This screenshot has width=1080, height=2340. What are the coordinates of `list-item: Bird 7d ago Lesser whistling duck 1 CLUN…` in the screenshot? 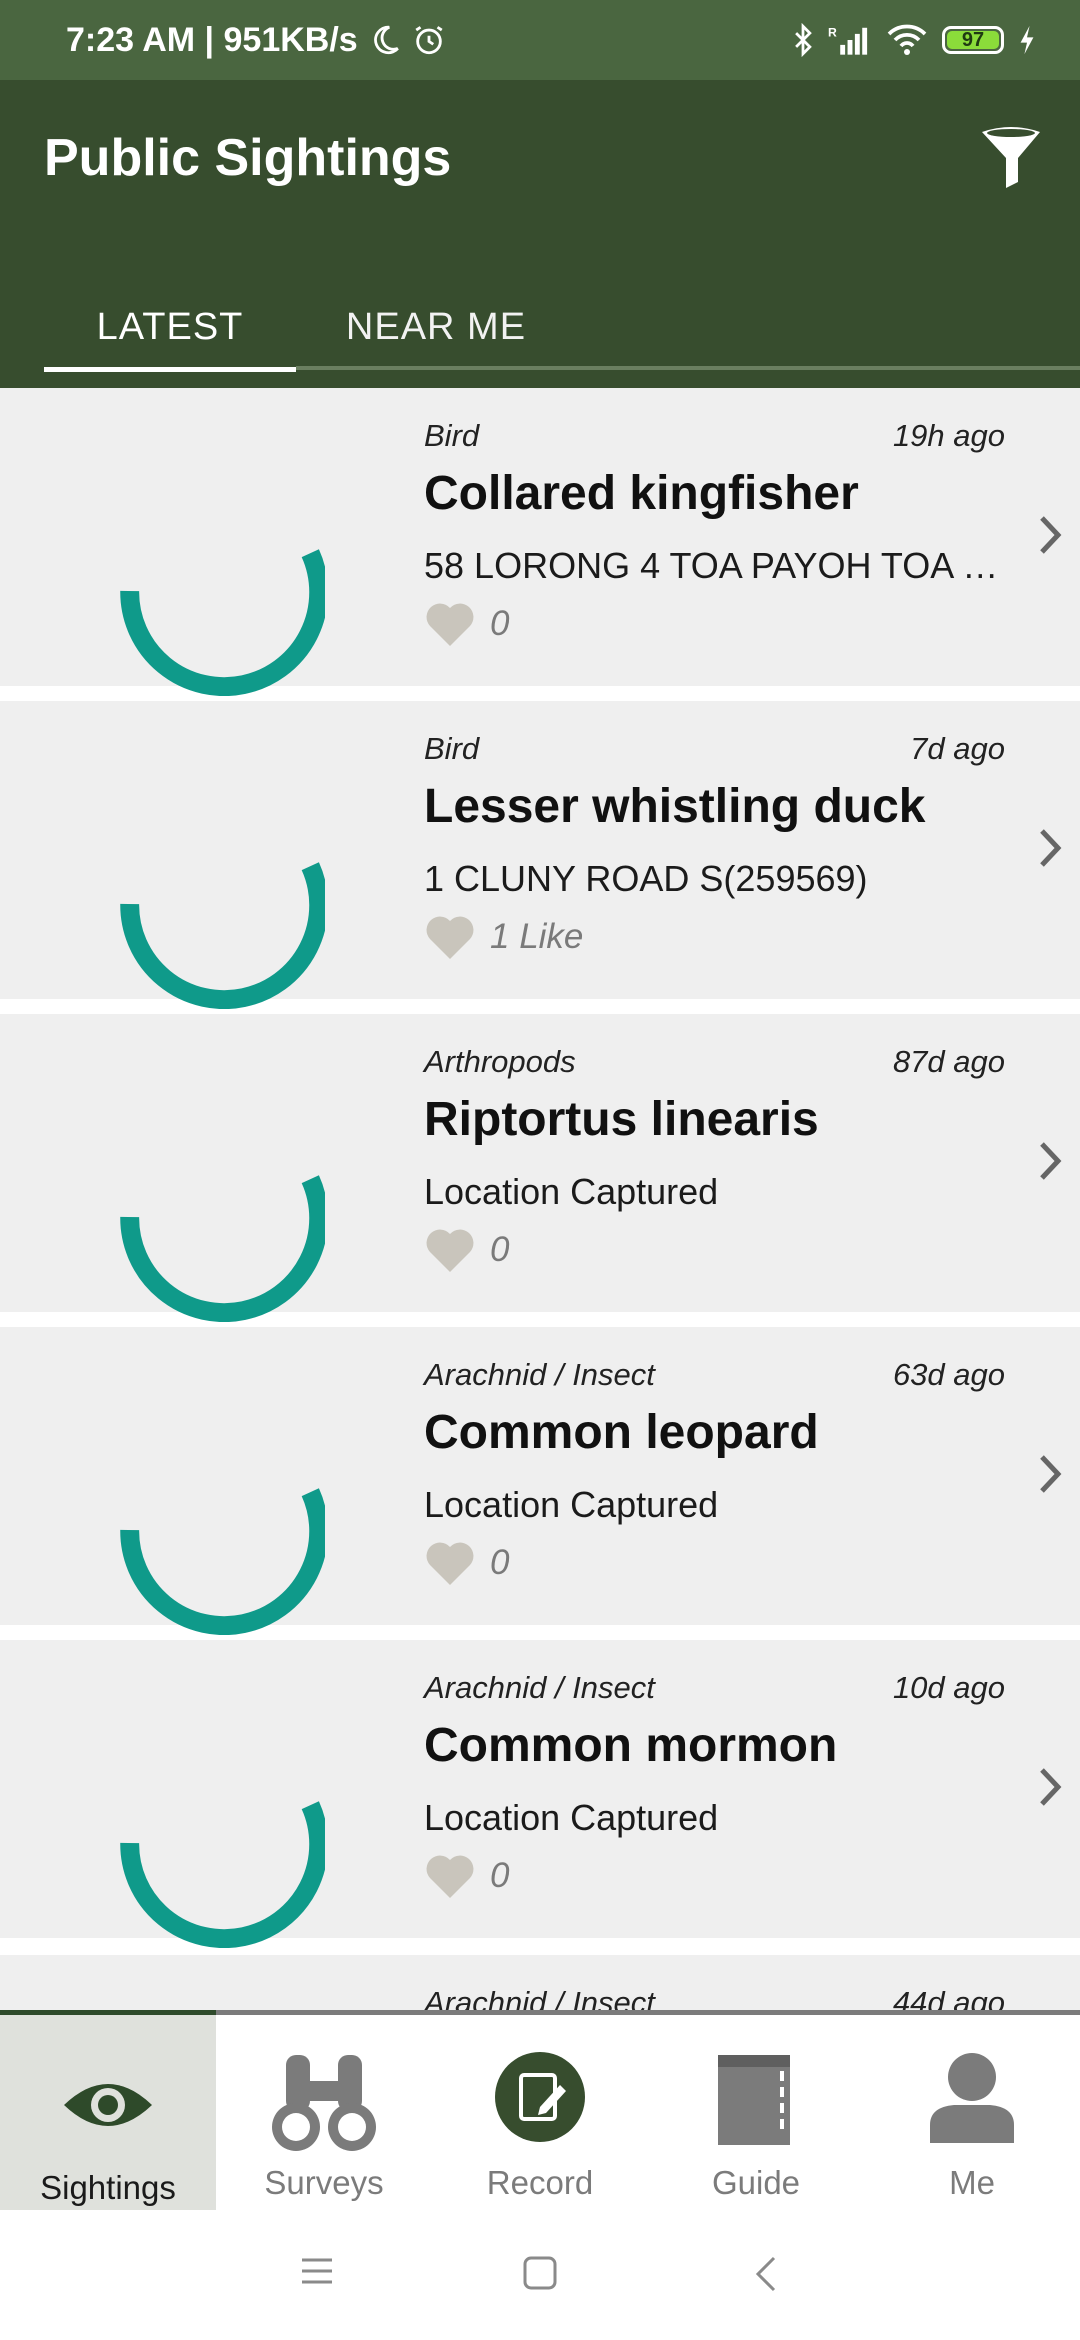 It's located at (540, 855).